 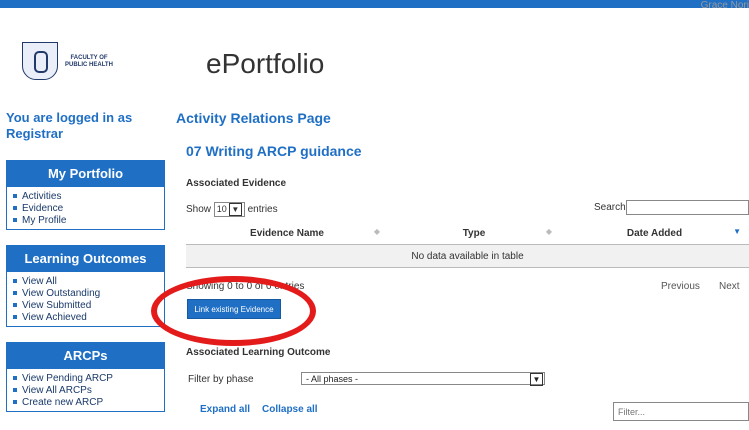 What do you see at coordinates (221, 209) in the screenshot?
I see `entries-value: 10` at bounding box center [221, 209].